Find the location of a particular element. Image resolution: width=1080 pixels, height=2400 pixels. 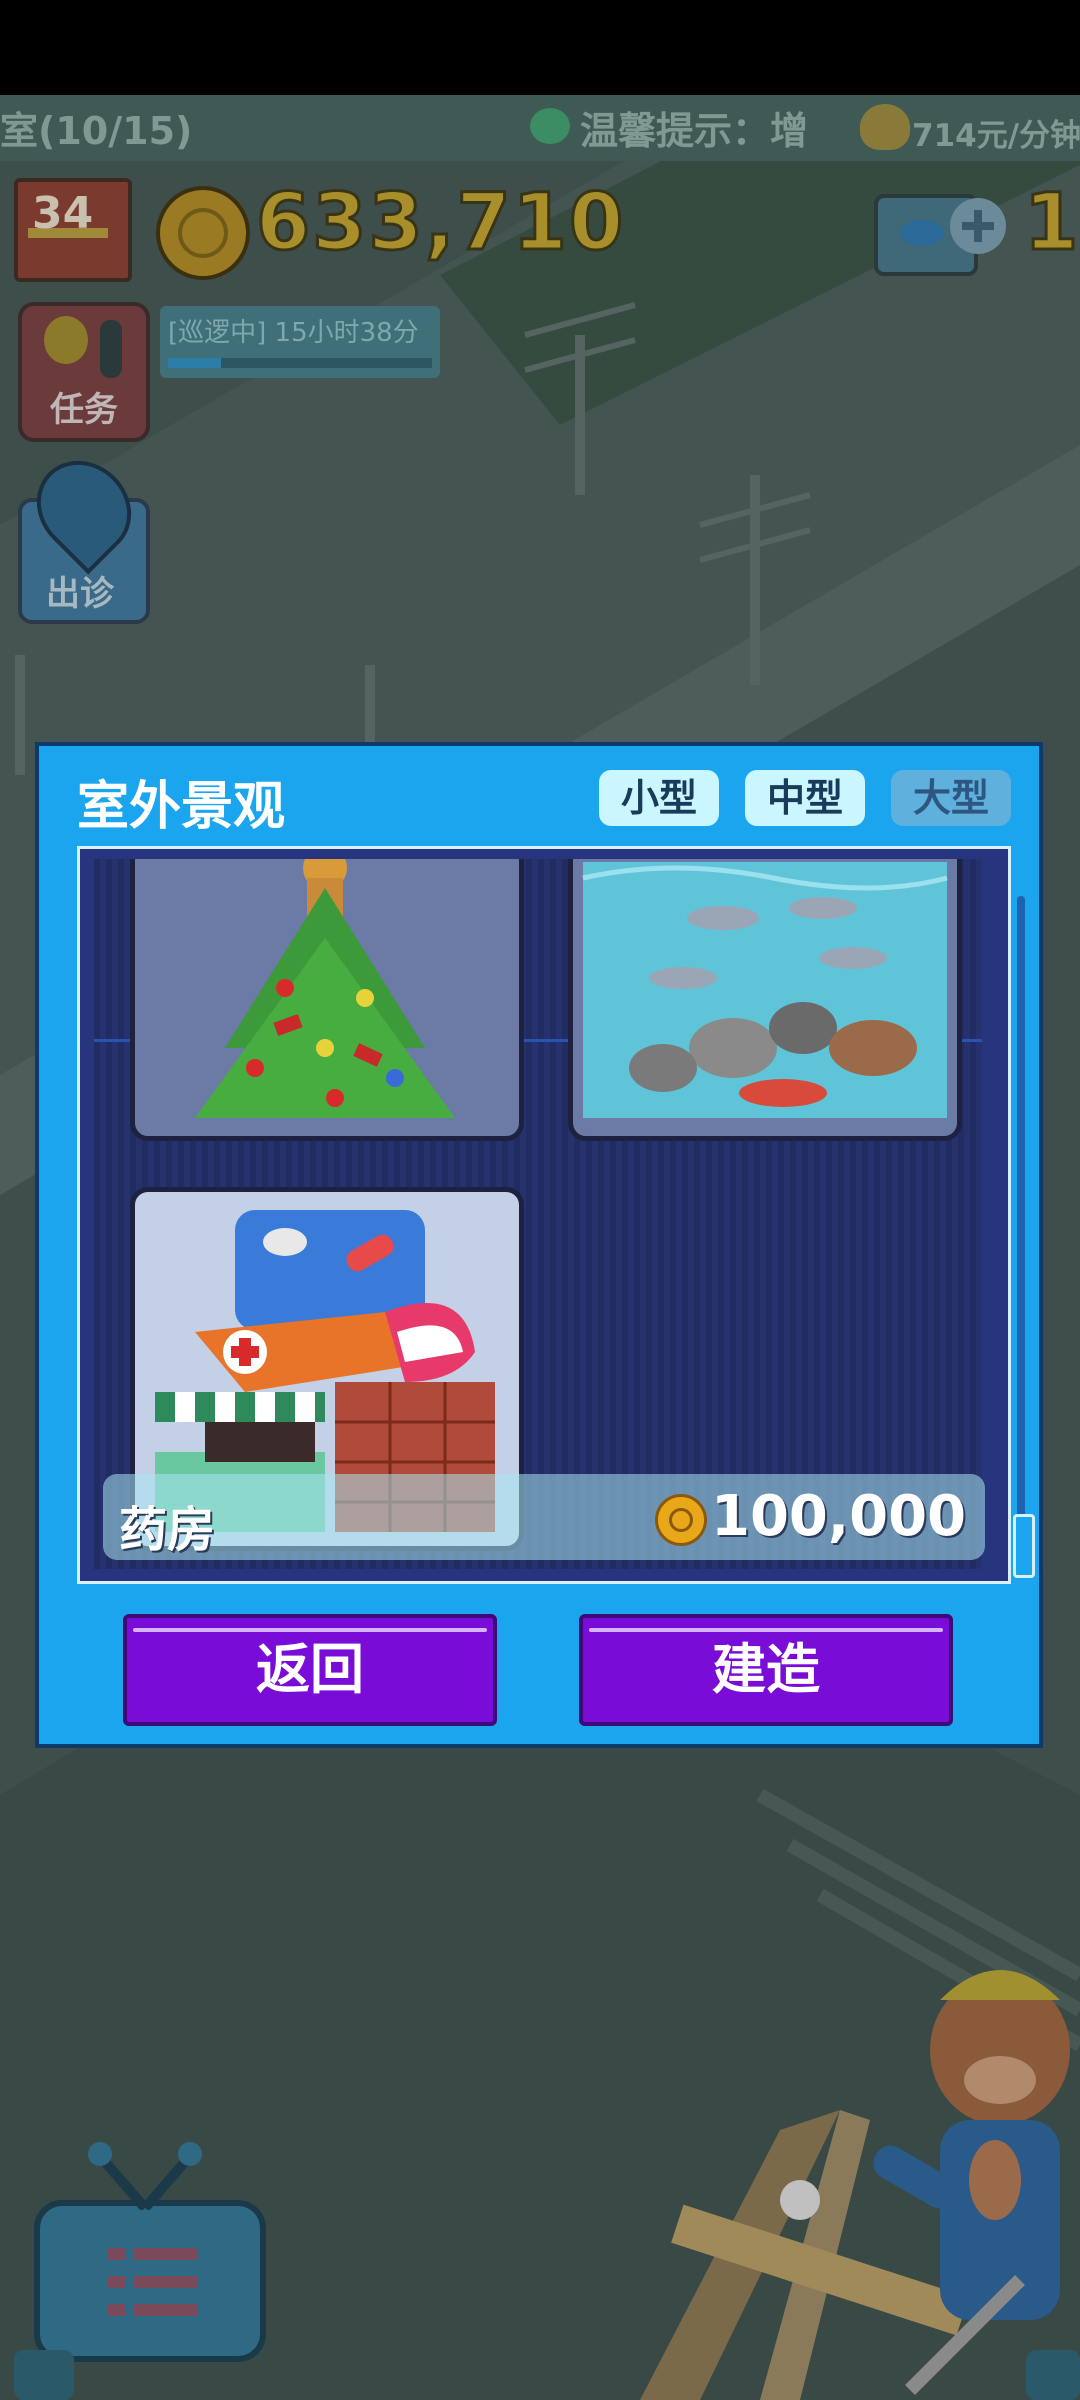

clinic-label: 出诊 is located at coordinates (80, 594).